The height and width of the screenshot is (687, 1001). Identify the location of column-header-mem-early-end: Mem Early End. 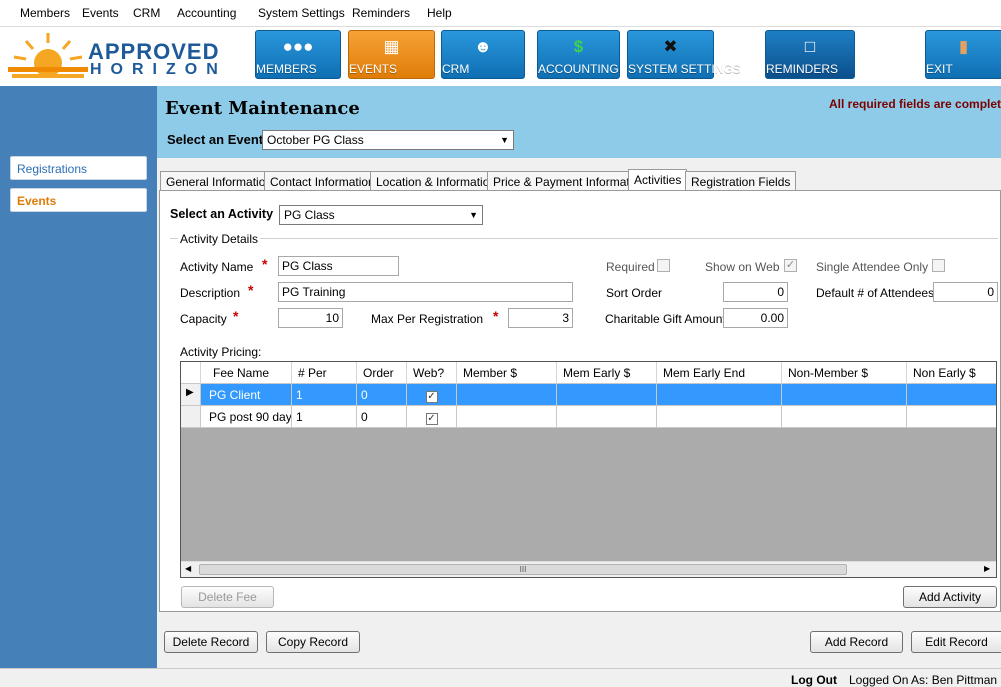
(719, 373).